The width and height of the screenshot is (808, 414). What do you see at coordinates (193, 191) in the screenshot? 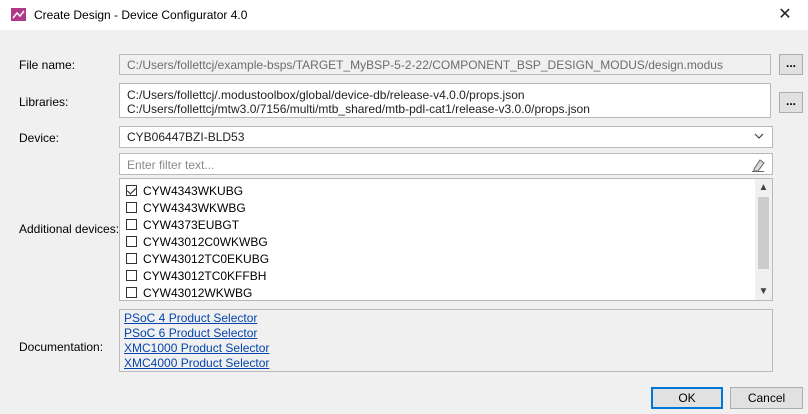
I see `device-item-label: CYW4343WKUBG` at bounding box center [193, 191].